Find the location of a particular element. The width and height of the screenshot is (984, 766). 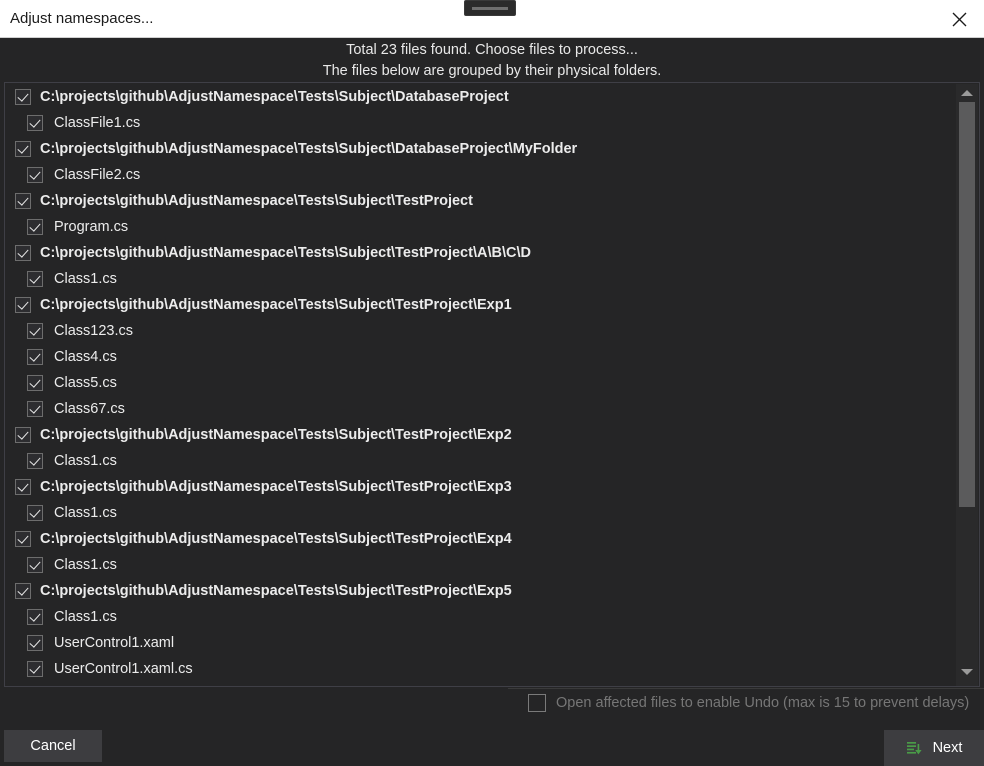

vertical-scrollbar is located at coordinates (967, 385).